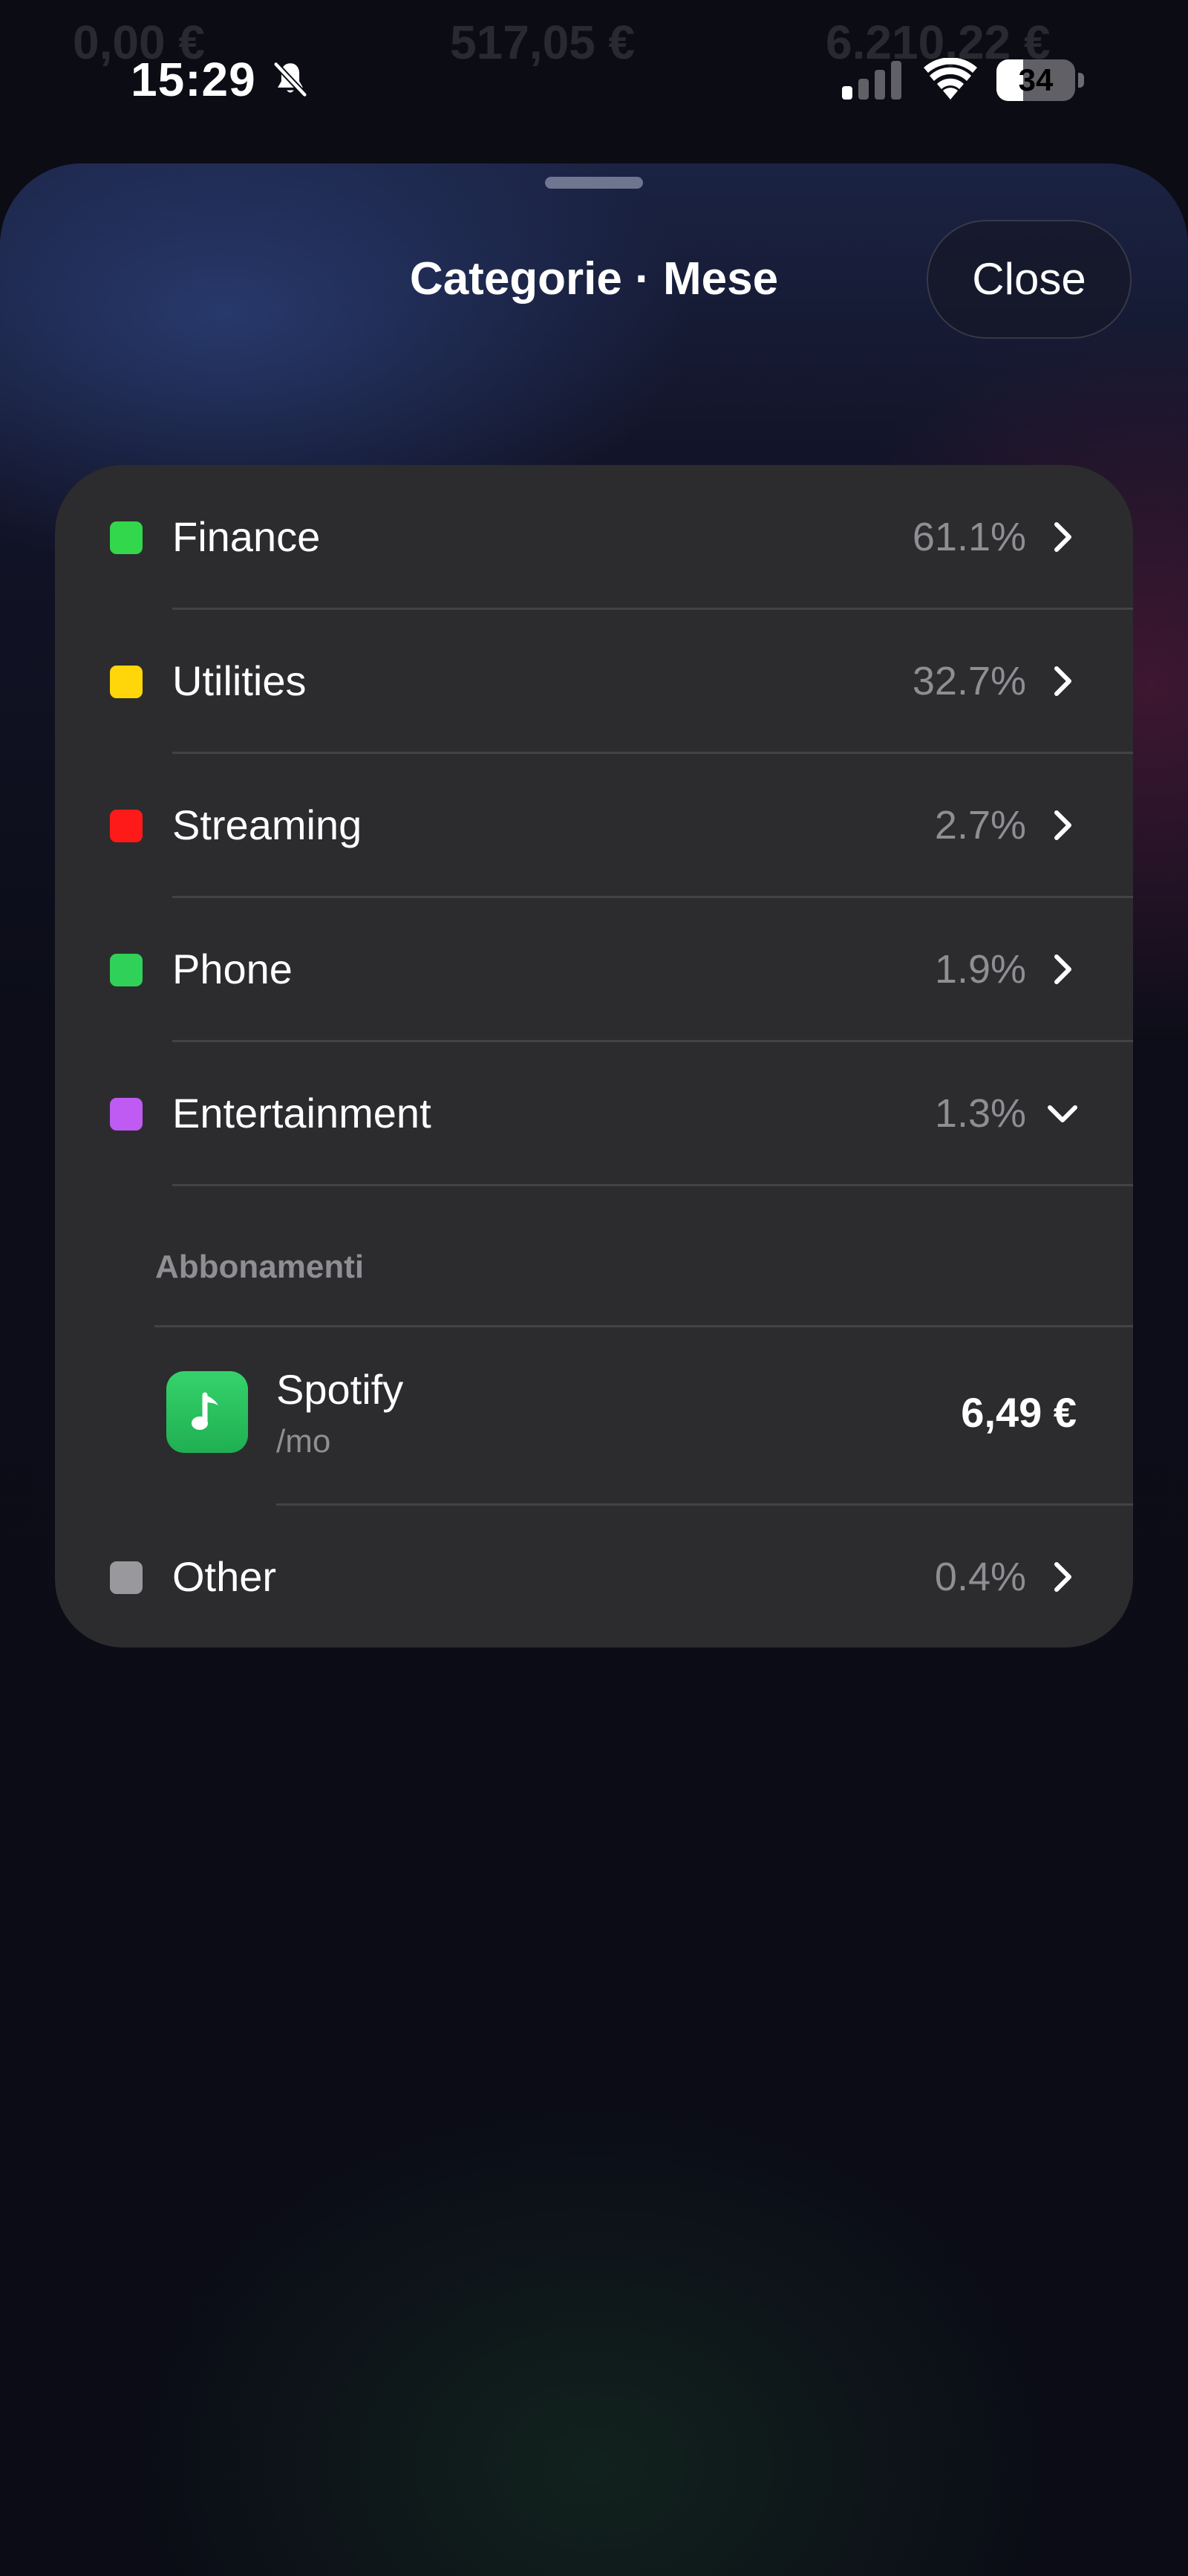 This screenshot has height=2576, width=1188. I want to click on section-header-subscriptions: Abbonamenti, so click(260, 1267).